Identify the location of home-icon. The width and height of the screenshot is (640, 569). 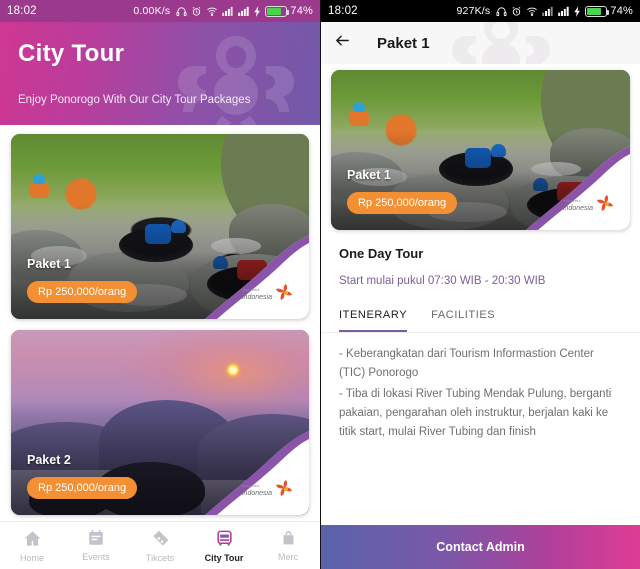
(32, 539).